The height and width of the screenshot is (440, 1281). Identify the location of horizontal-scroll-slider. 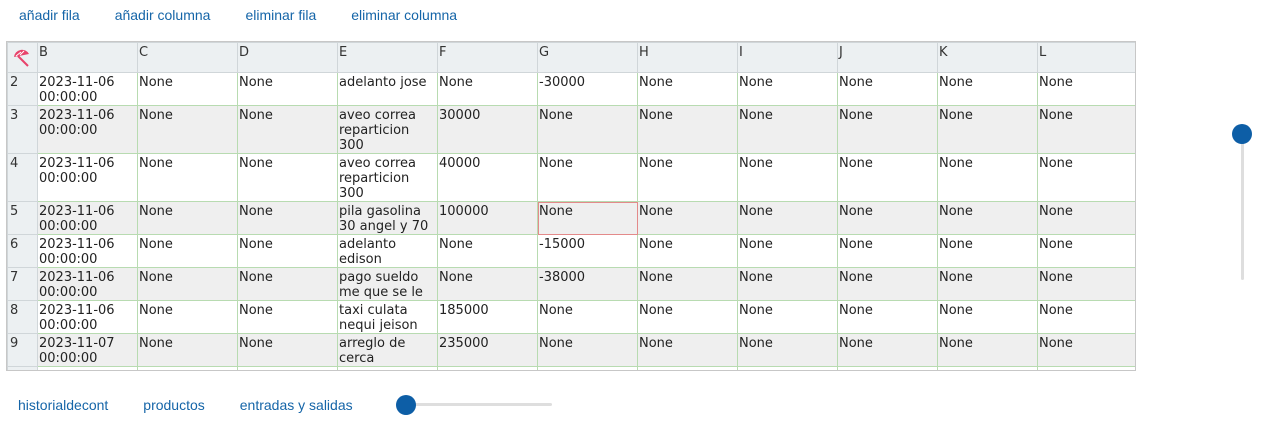
(474, 405).